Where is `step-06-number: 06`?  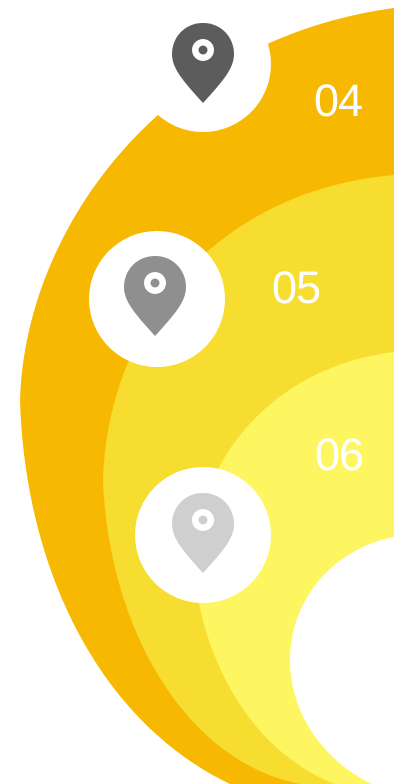 step-06-number: 06 is located at coordinates (339, 454).